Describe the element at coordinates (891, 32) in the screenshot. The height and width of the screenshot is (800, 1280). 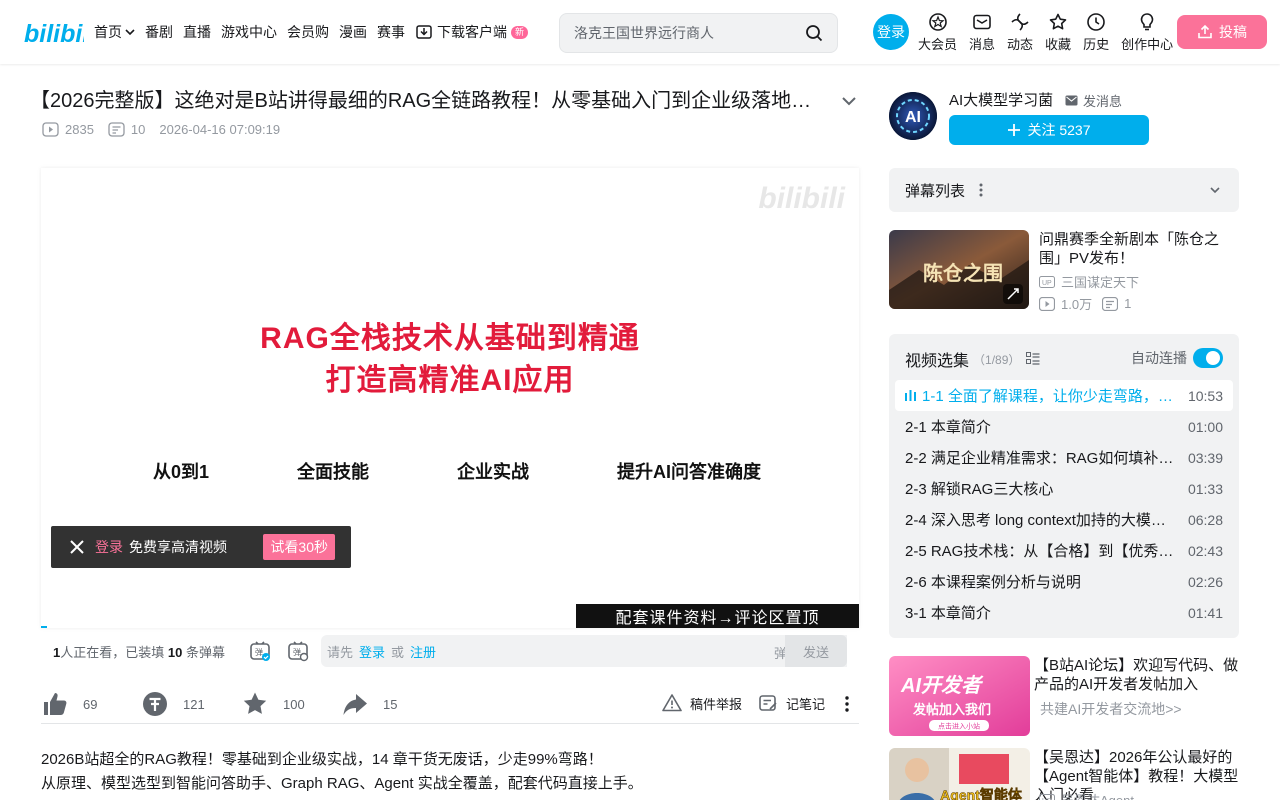
I see `login-avatar-button: 登录` at that location.